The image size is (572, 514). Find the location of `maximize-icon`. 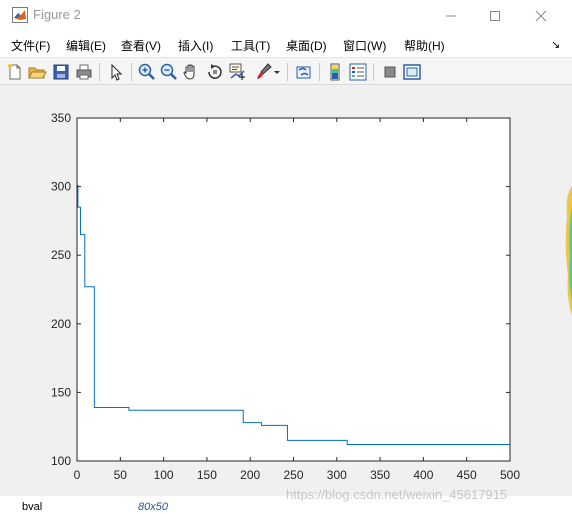

maximize-icon is located at coordinates (495, 15).